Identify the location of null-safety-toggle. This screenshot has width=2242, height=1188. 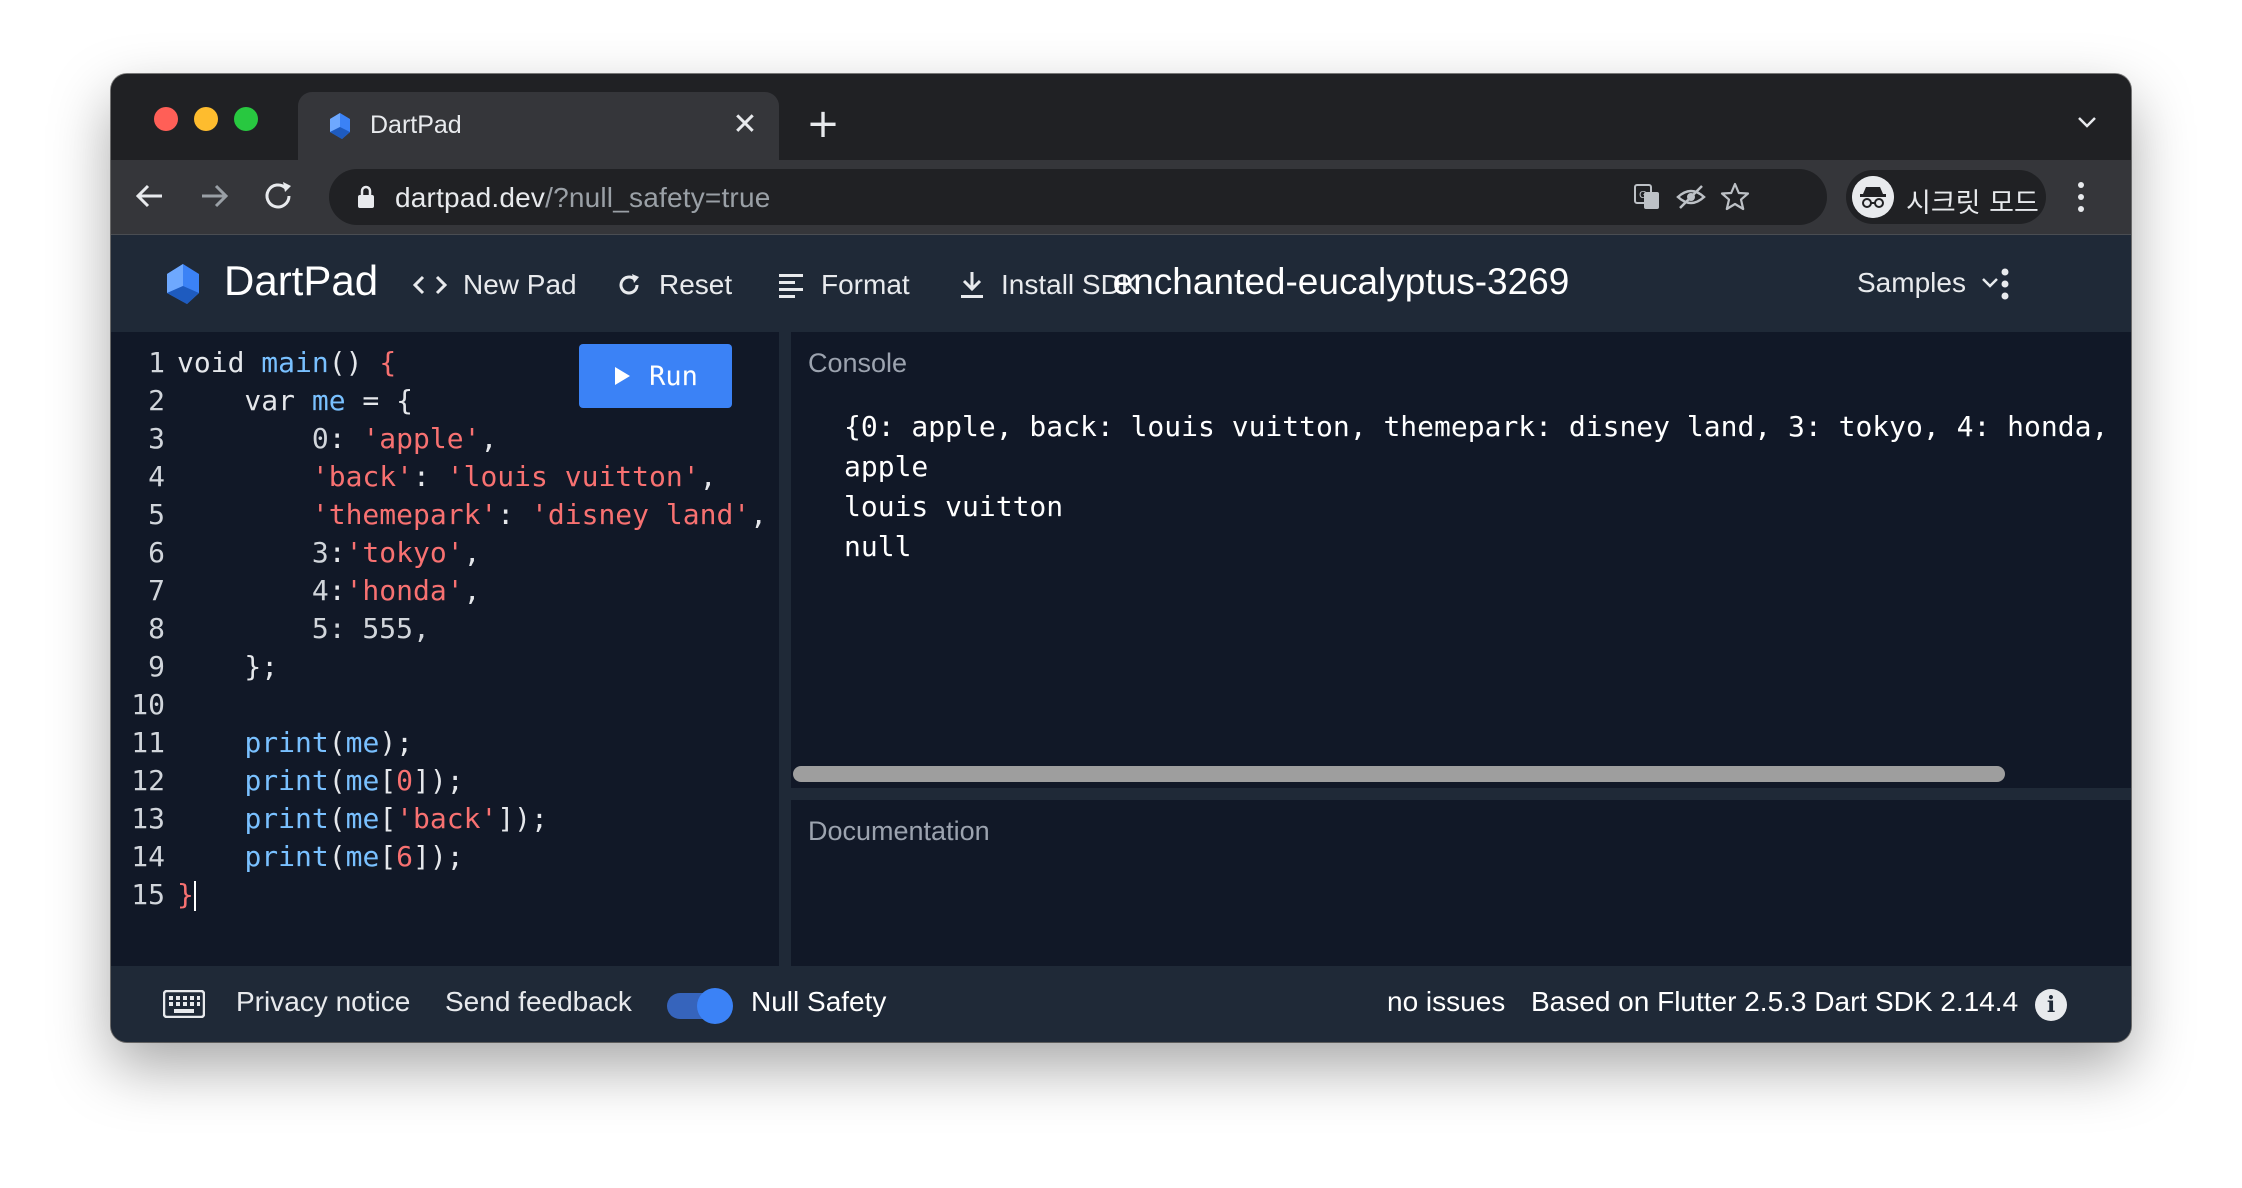
(701, 1006).